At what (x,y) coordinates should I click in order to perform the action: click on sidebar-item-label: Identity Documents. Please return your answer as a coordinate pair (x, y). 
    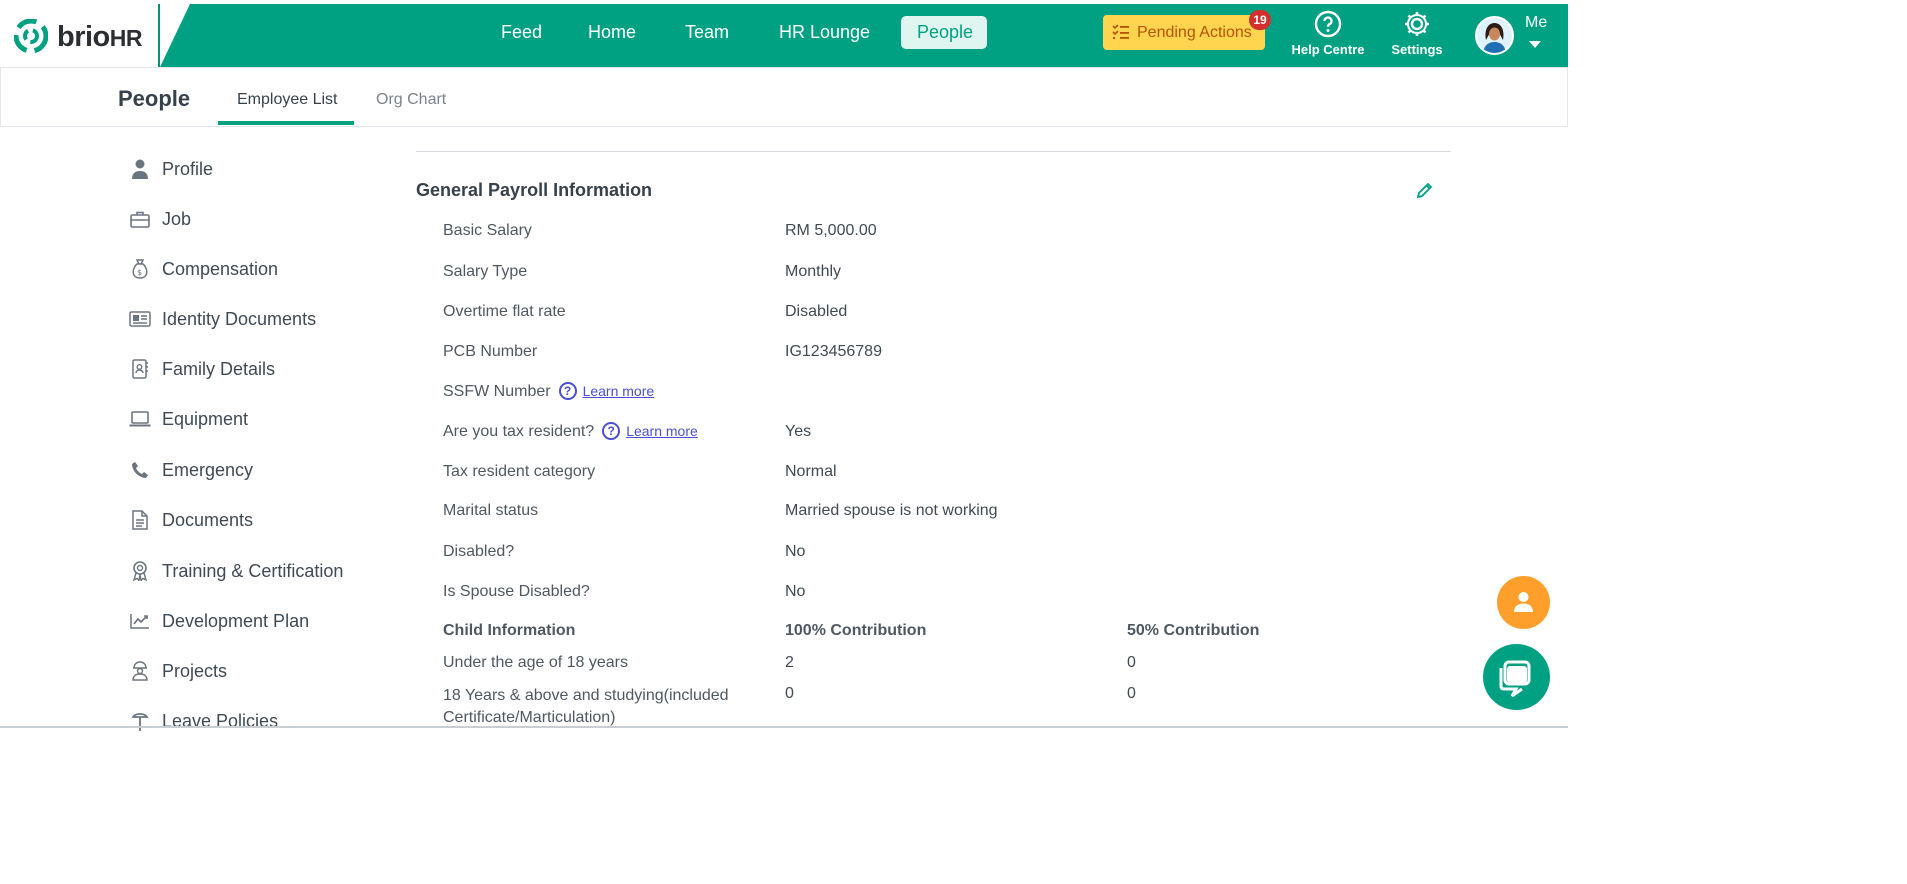
    Looking at the image, I should click on (239, 318).